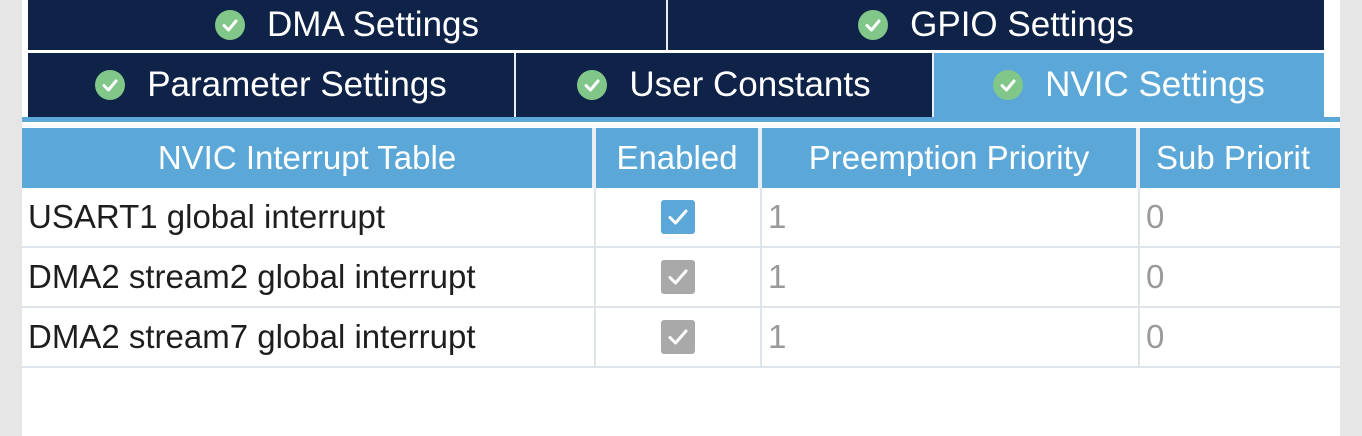  Describe the element at coordinates (309, 158) in the screenshot. I see `column-header-interrupt: NVIC Interrupt Table` at that location.